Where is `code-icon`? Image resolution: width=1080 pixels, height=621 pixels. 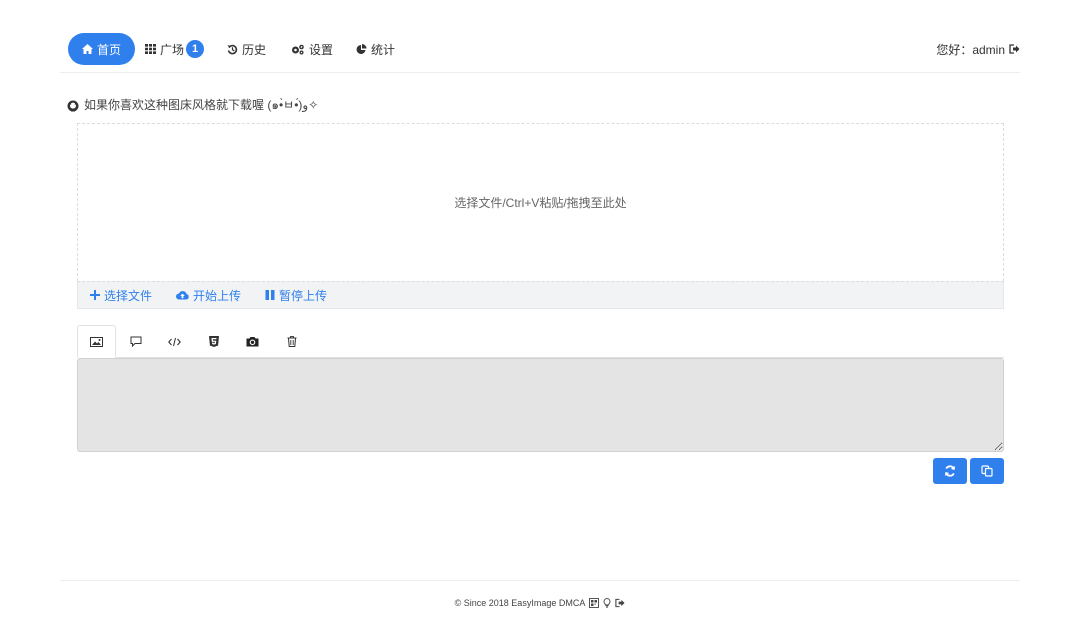
code-icon is located at coordinates (174, 341).